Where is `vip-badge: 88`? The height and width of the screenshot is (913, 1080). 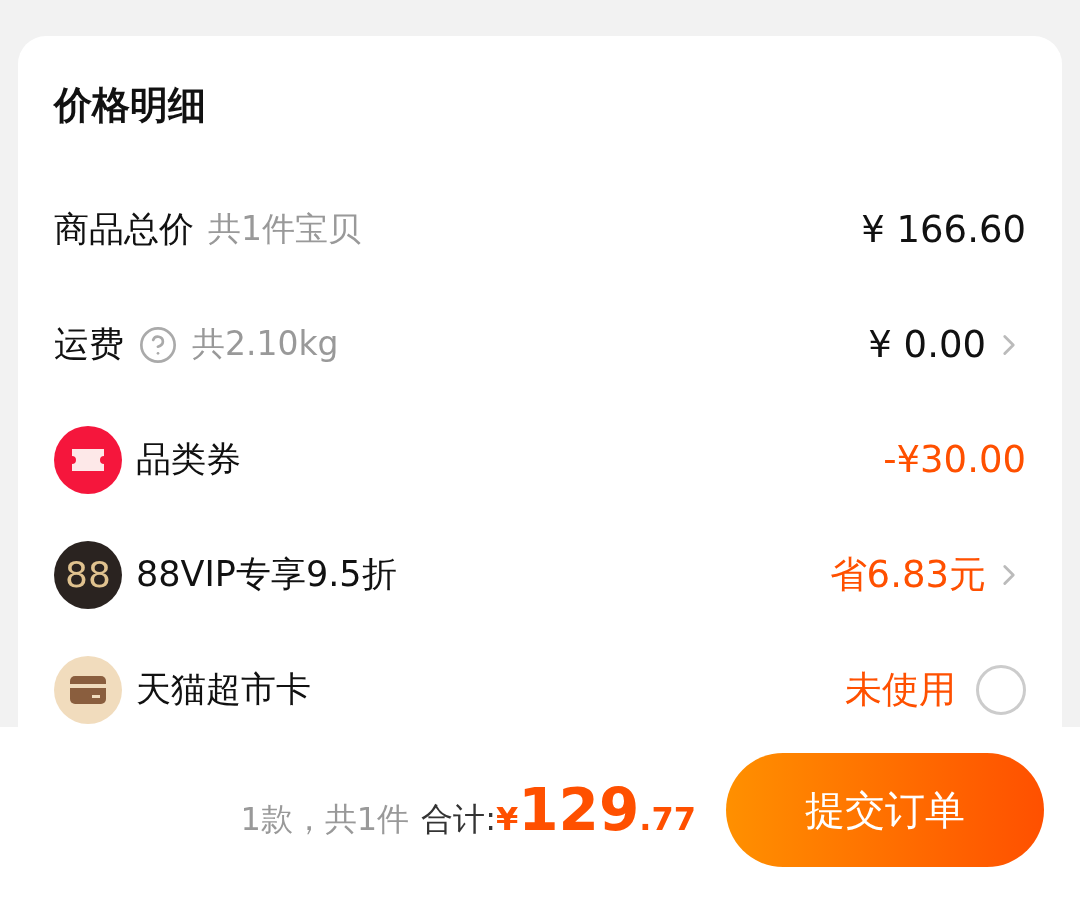
vip-badge: 88 is located at coordinates (88, 574).